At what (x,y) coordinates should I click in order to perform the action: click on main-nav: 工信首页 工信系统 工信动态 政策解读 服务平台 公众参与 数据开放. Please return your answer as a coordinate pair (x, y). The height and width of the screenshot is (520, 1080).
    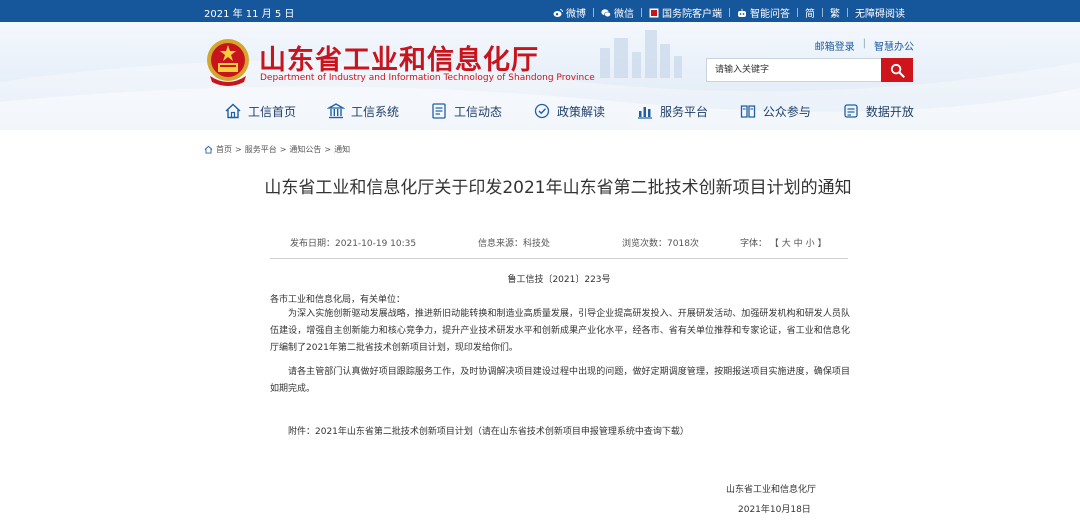
    Looking at the image, I should click on (569, 111).